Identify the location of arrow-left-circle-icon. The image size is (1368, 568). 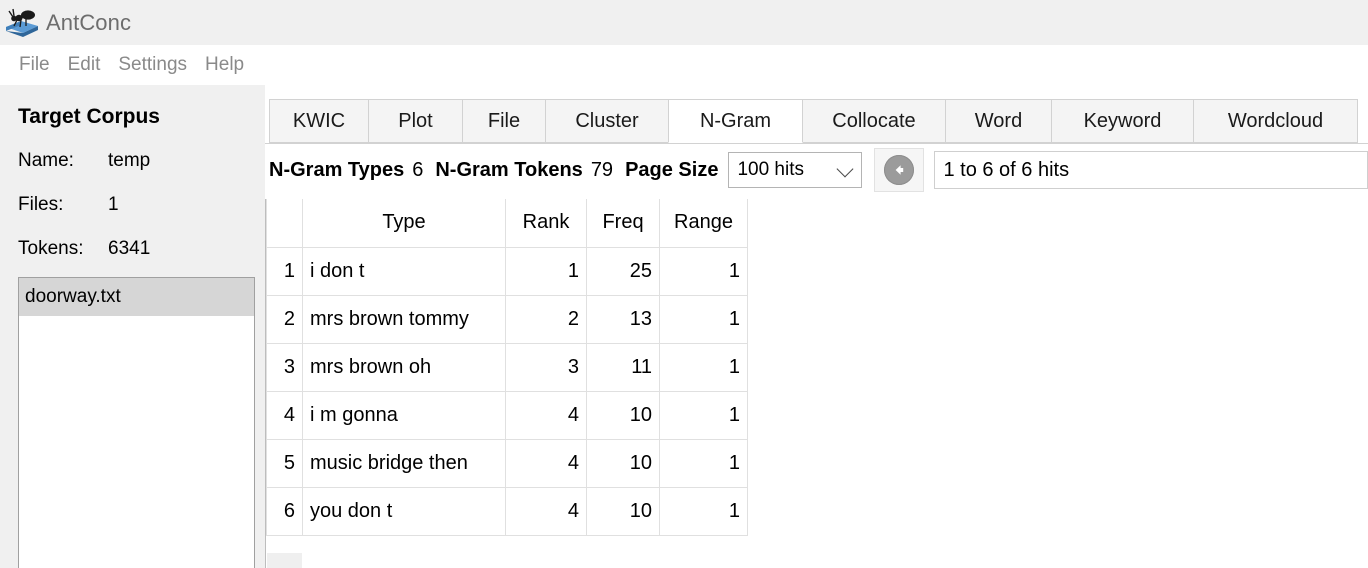
(899, 170).